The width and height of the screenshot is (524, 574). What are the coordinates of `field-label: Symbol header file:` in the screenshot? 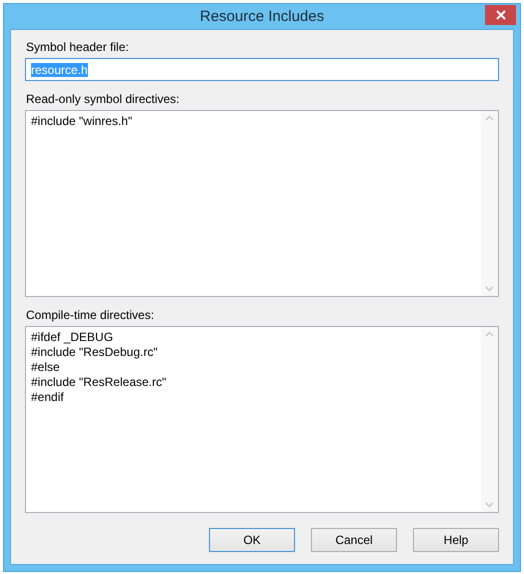 It's located at (77, 47).